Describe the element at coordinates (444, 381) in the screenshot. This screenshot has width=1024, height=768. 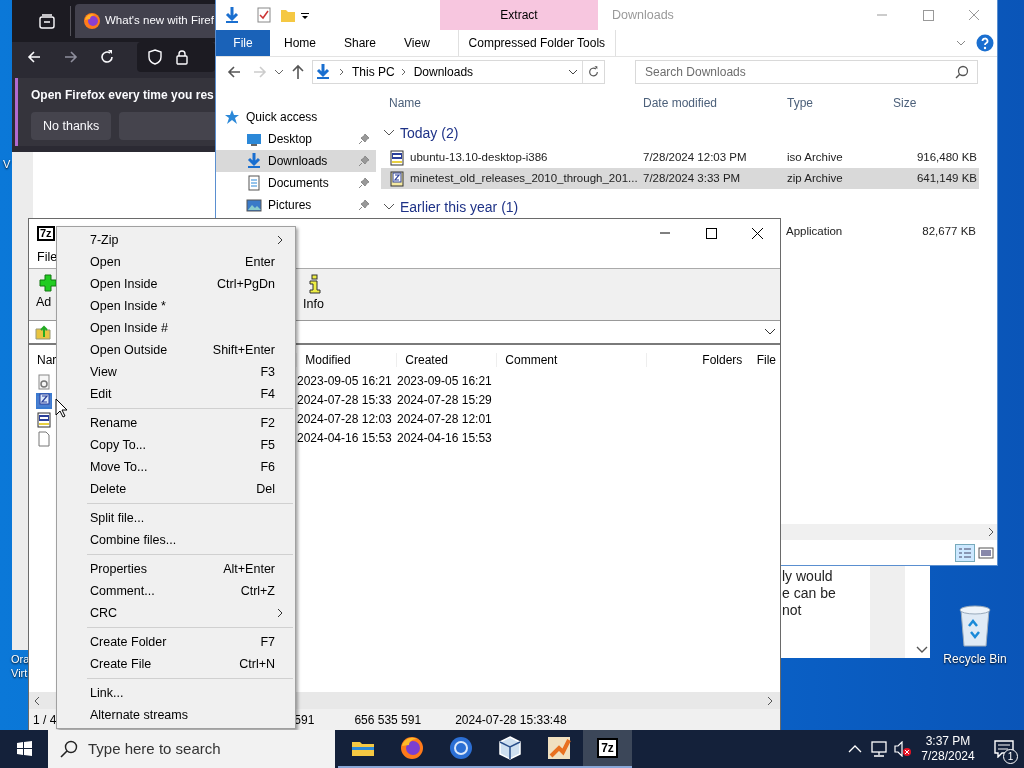
I see `table-cell: 2023-09-05 16:21` at that location.